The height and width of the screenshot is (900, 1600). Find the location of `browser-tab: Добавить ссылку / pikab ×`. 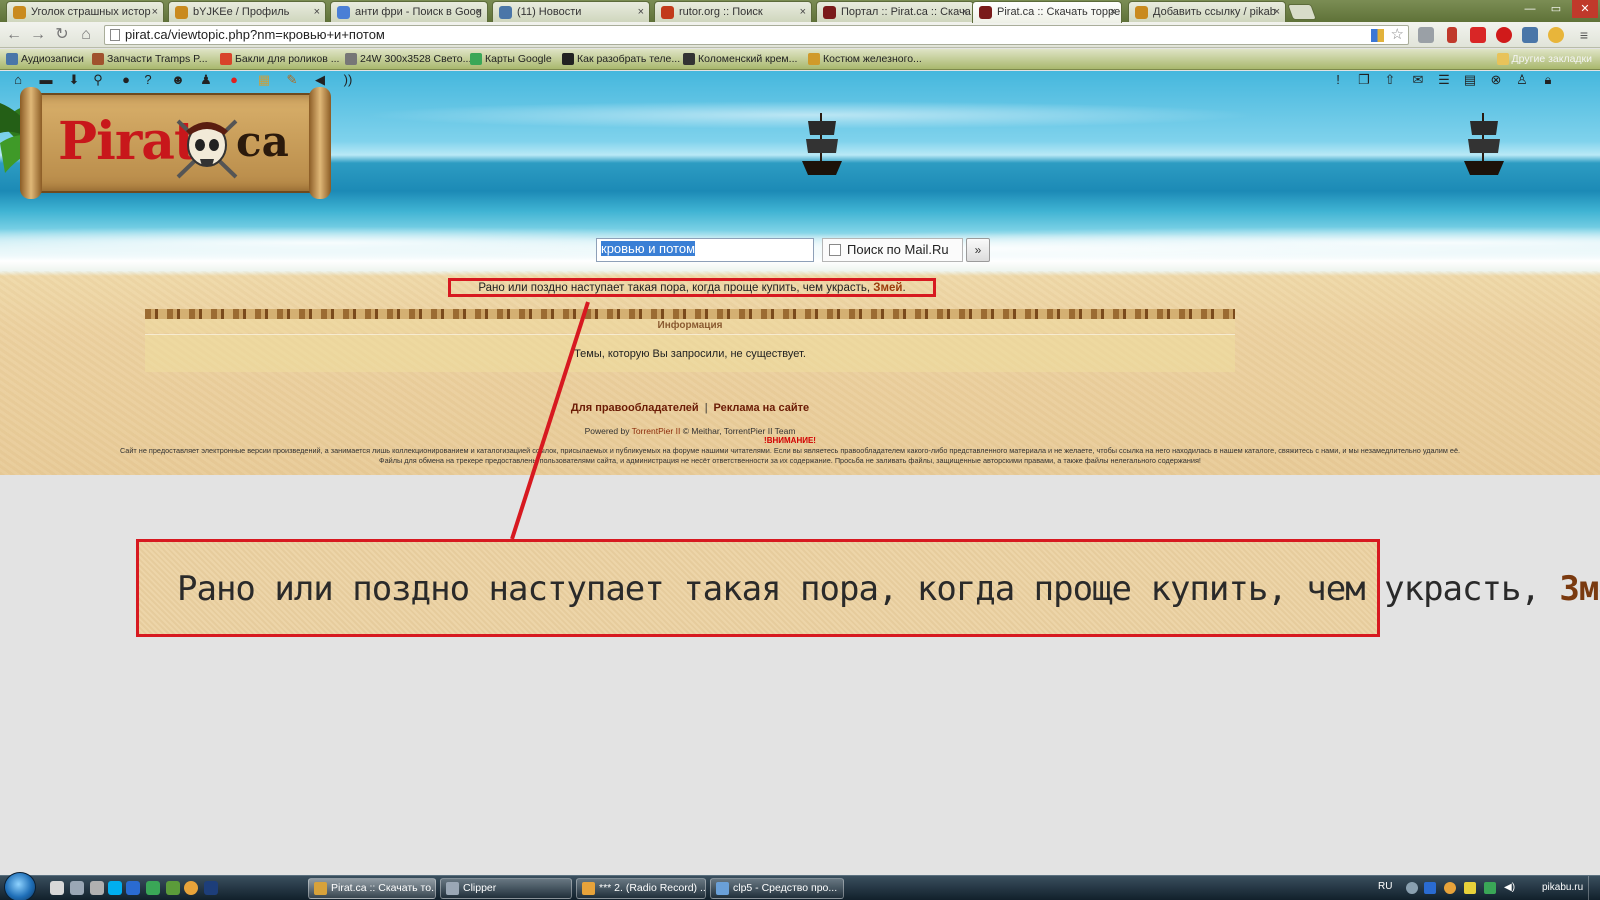

browser-tab: Добавить ссылку / pikab × is located at coordinates (1207, 11).